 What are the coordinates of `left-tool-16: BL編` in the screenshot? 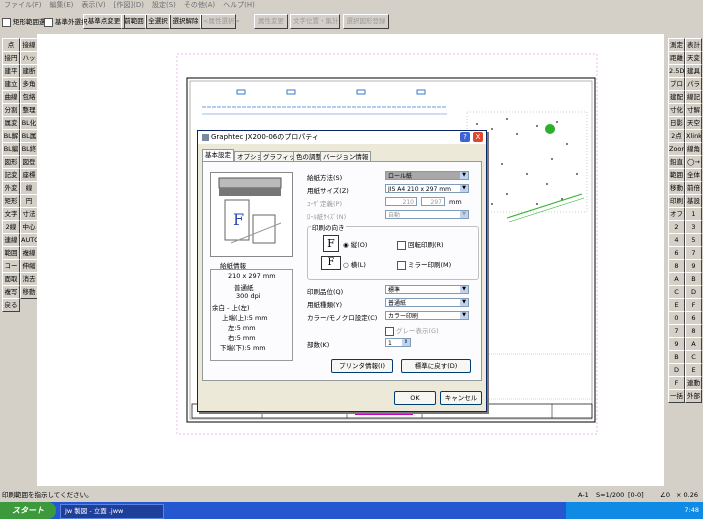 It's located at (11, 149).